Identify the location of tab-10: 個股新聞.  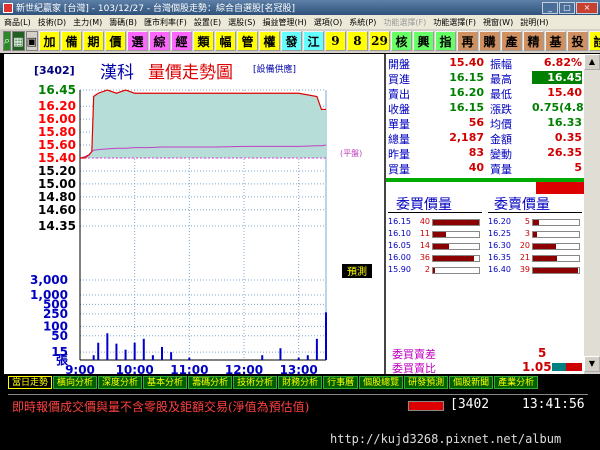
(471, 382).